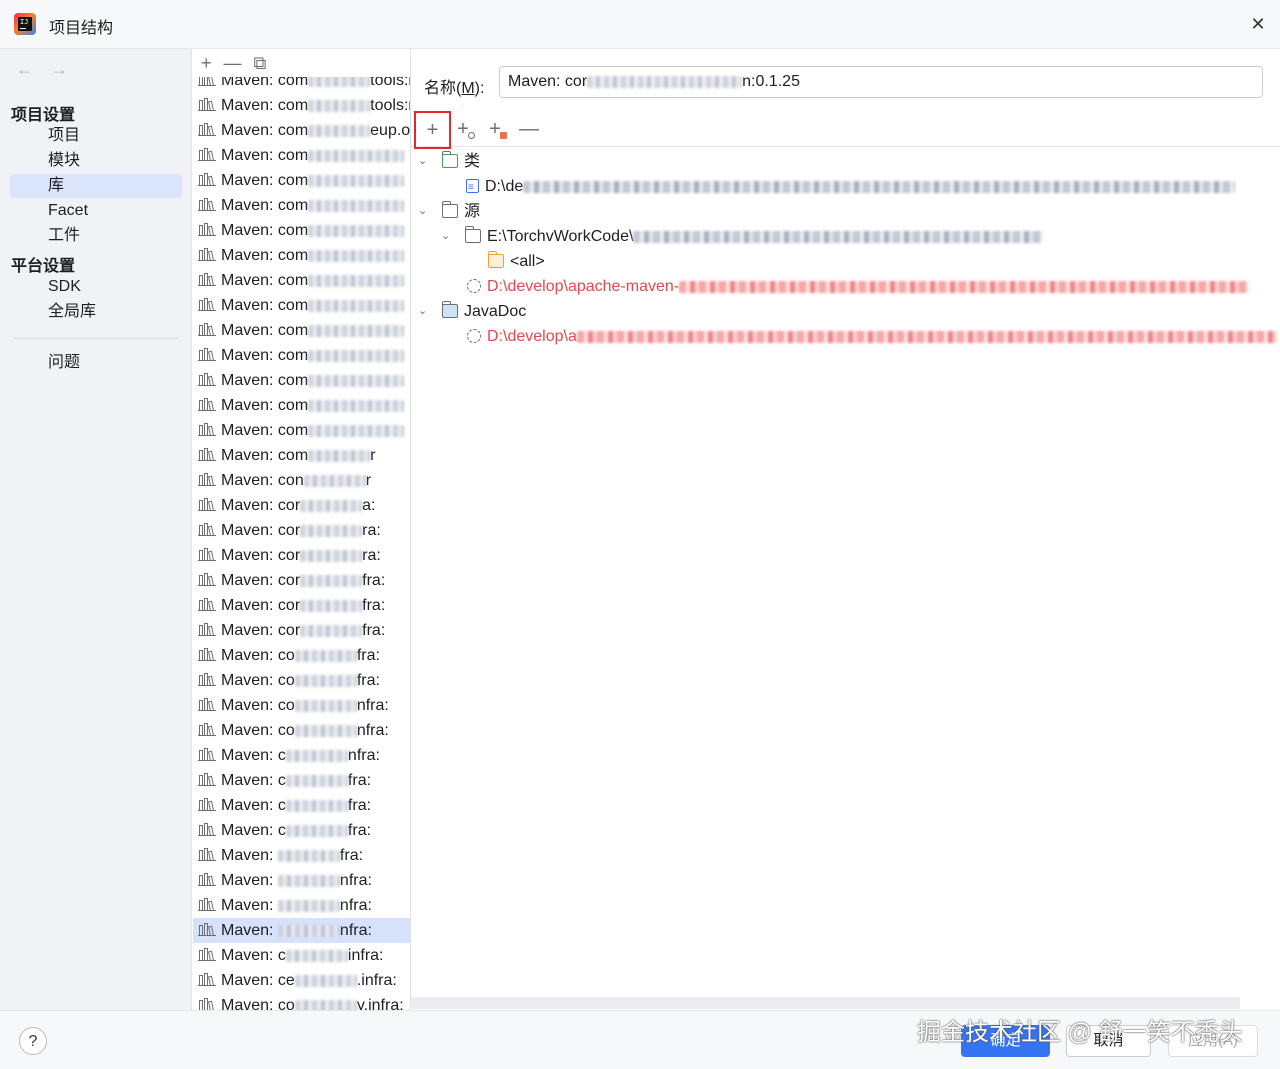 This screenshot has height=1069, width=1280. I want to click on title-bar: IJ 项目结构 ✕, so click(640, 24).